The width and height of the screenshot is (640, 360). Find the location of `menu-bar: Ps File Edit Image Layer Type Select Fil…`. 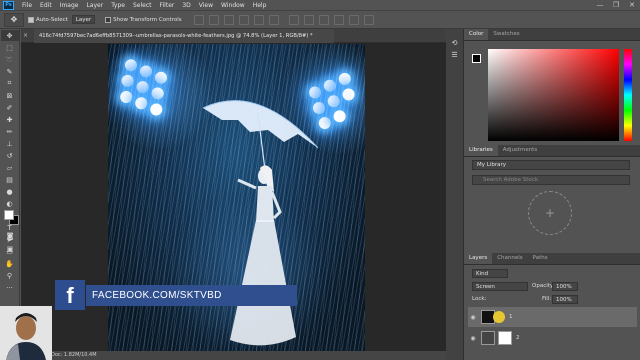

menu-bar: Ps File Edit Image Layer Type Select Fil… is located at coordinates (320, 5).